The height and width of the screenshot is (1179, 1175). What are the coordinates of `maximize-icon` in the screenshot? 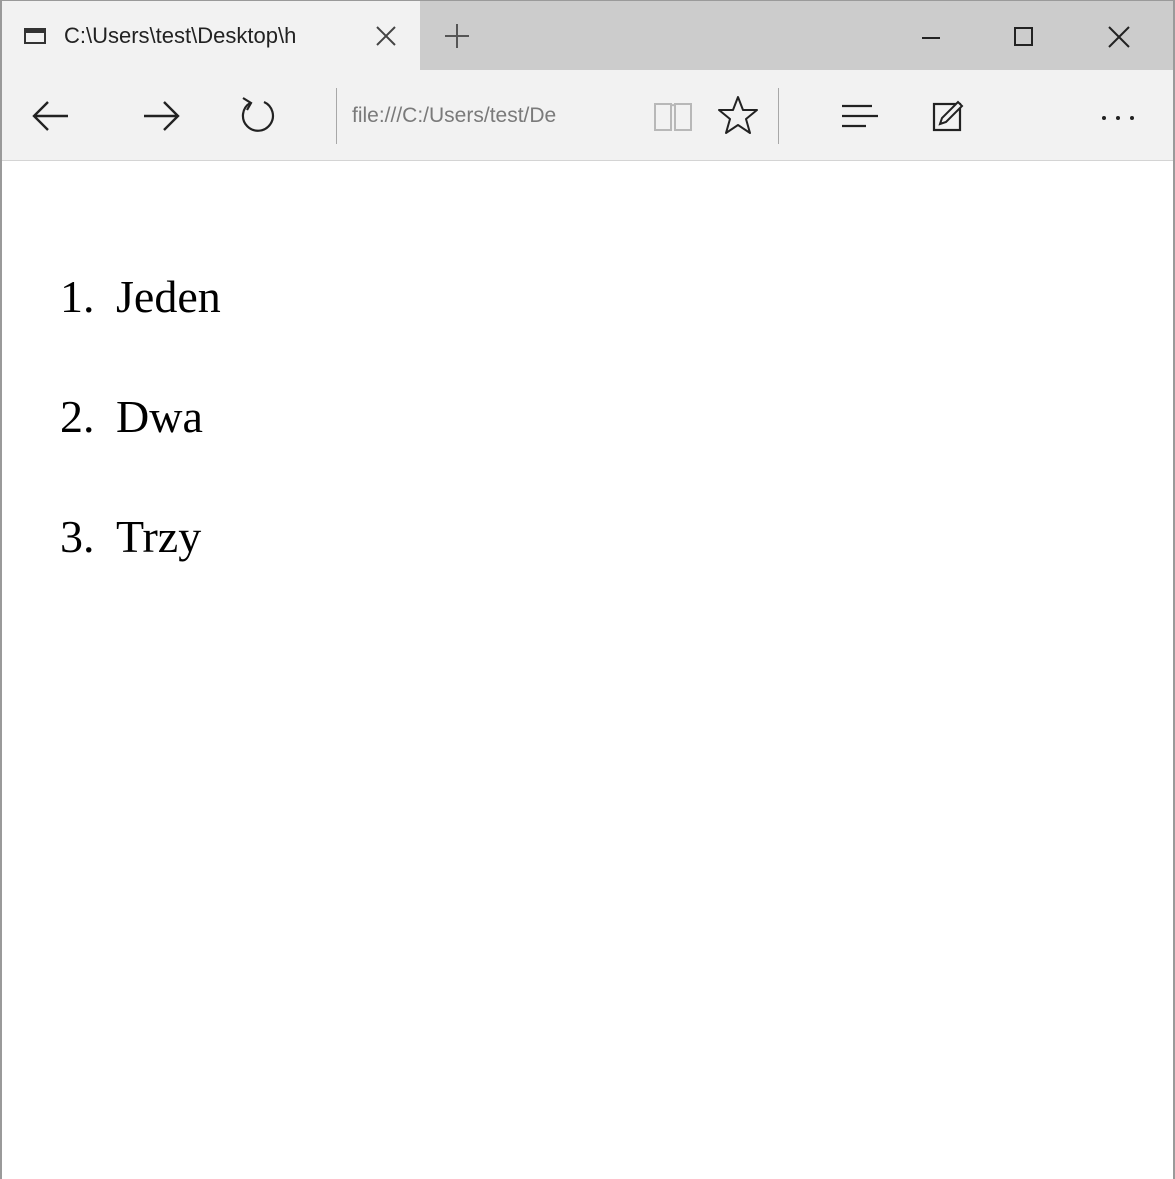 It's located at (1023, 36).